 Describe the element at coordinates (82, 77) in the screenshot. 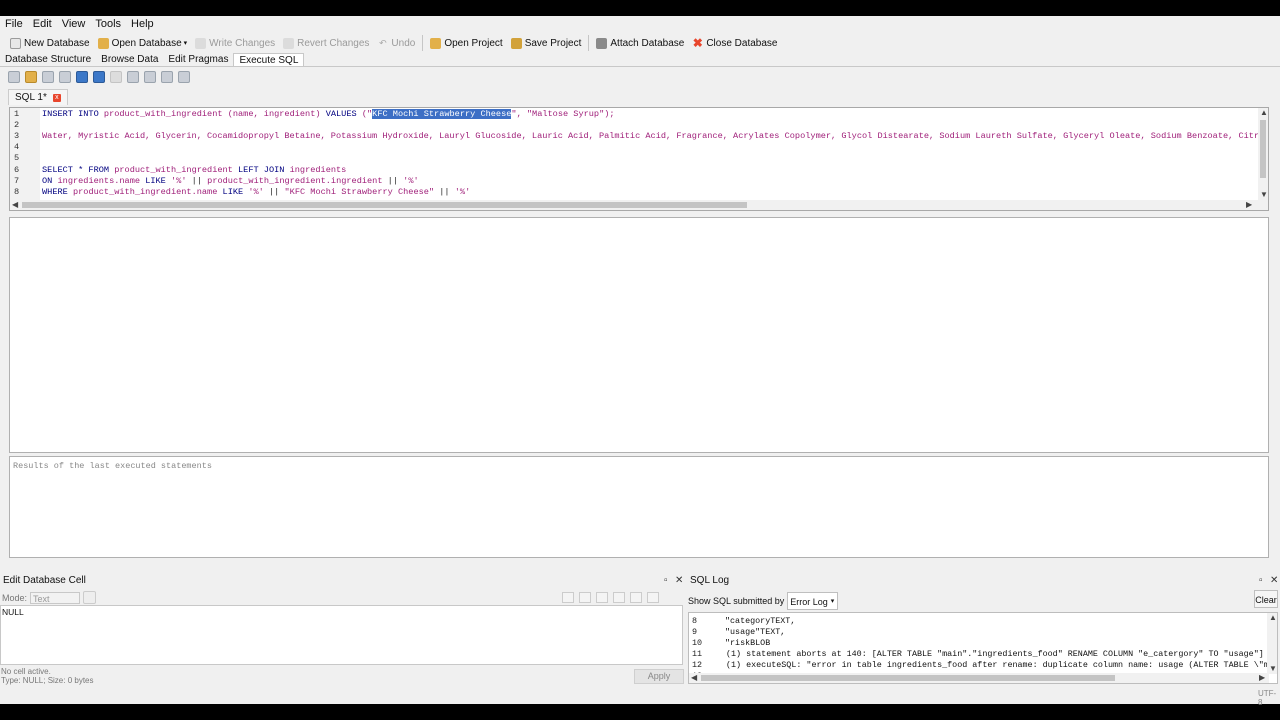

I see `execute-all-icon` at that location.